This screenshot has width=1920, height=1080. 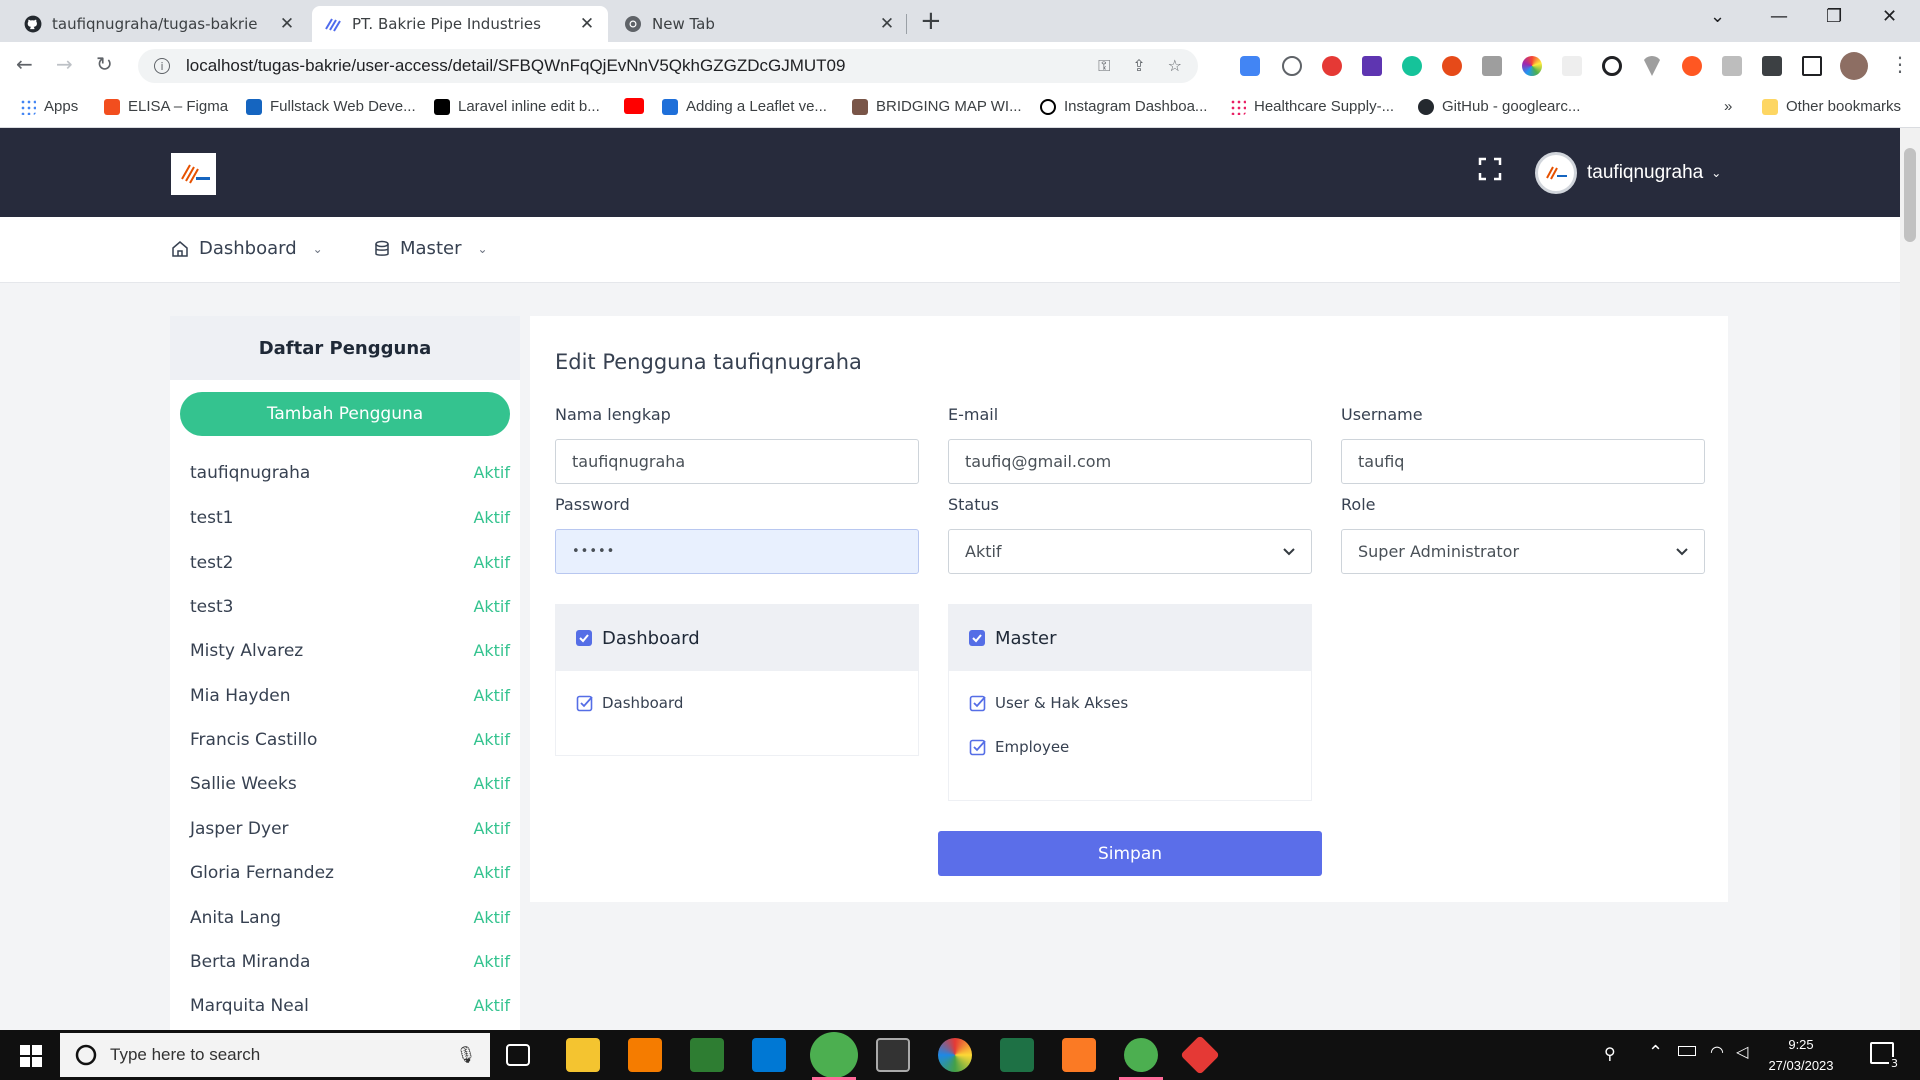 What do you see at coordinates (466, 1055) in the screenshot?
I see `microphone-icon: 🎙` at bounding box center [466, 1055].